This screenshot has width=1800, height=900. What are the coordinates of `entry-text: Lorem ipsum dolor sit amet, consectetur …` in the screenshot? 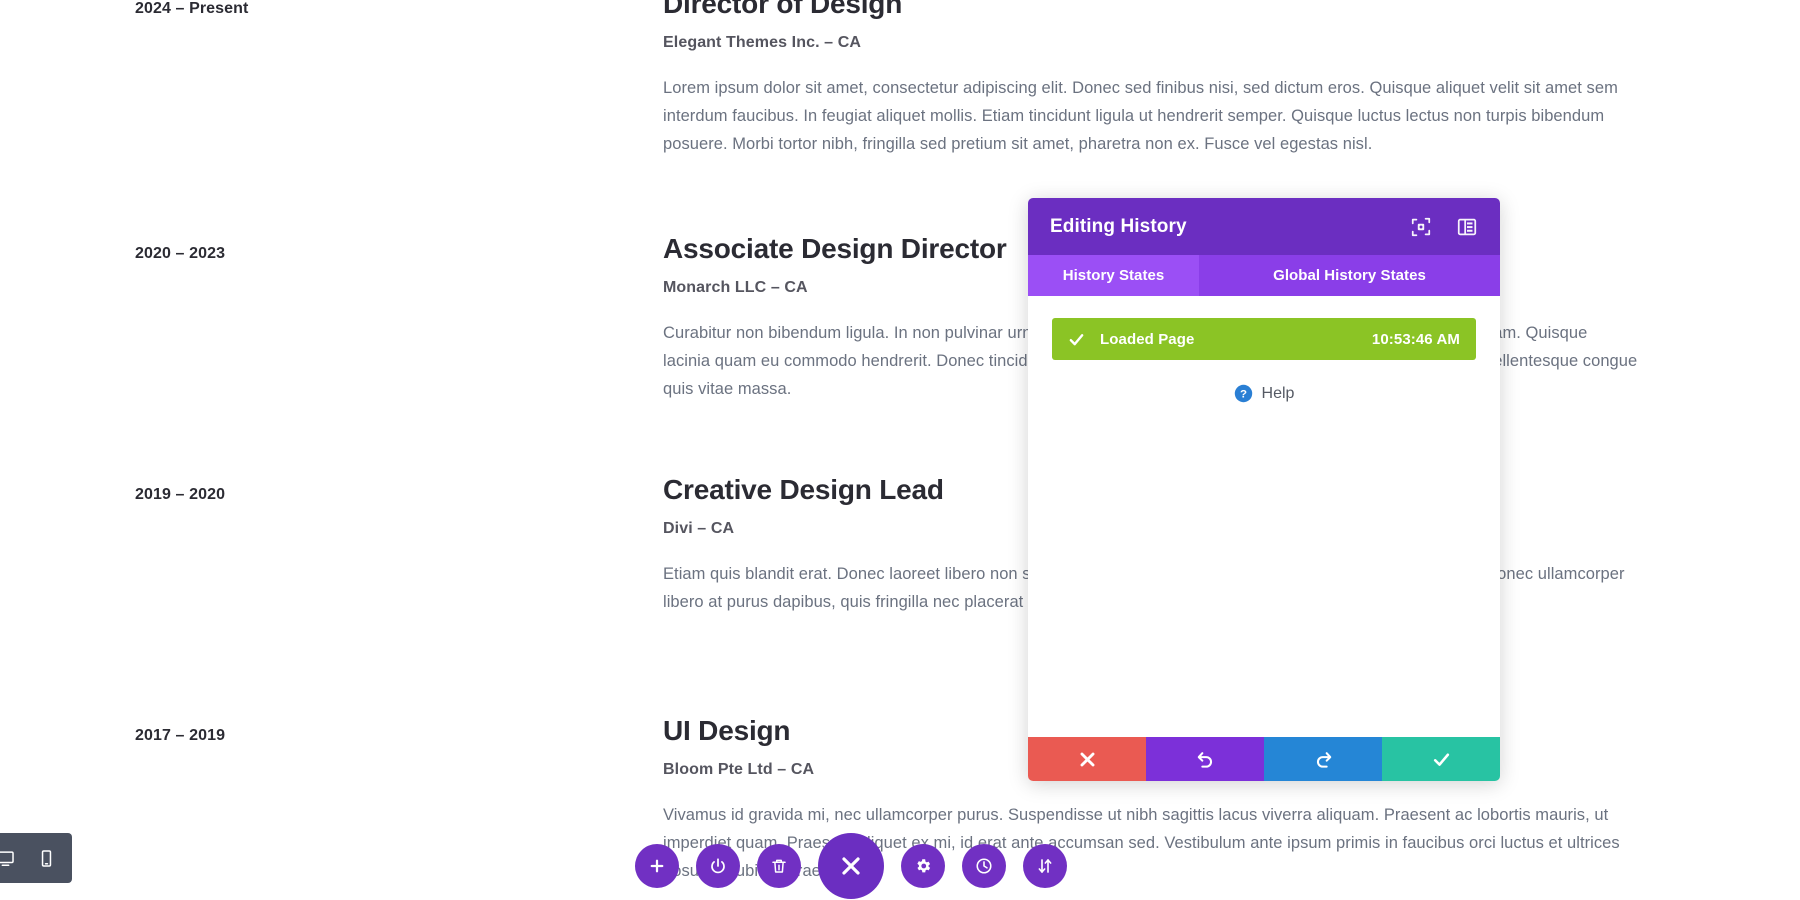 It's located at (1140, 116).